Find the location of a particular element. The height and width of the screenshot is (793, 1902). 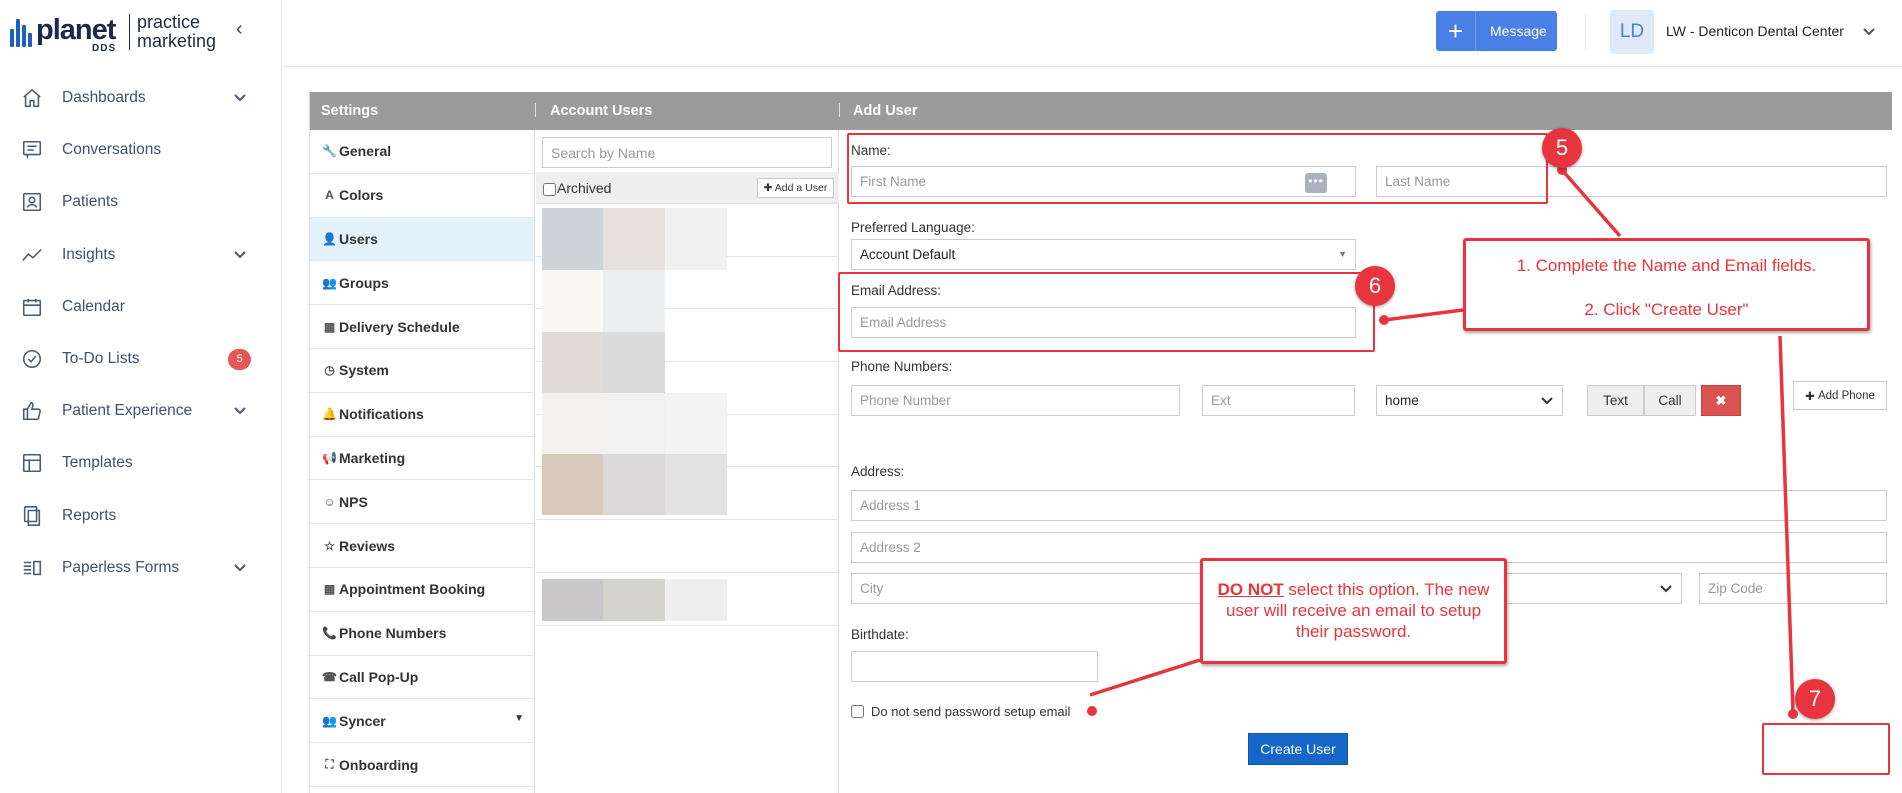

nav-item-dashboards: Dashboards is located at coordinates (141, 98).